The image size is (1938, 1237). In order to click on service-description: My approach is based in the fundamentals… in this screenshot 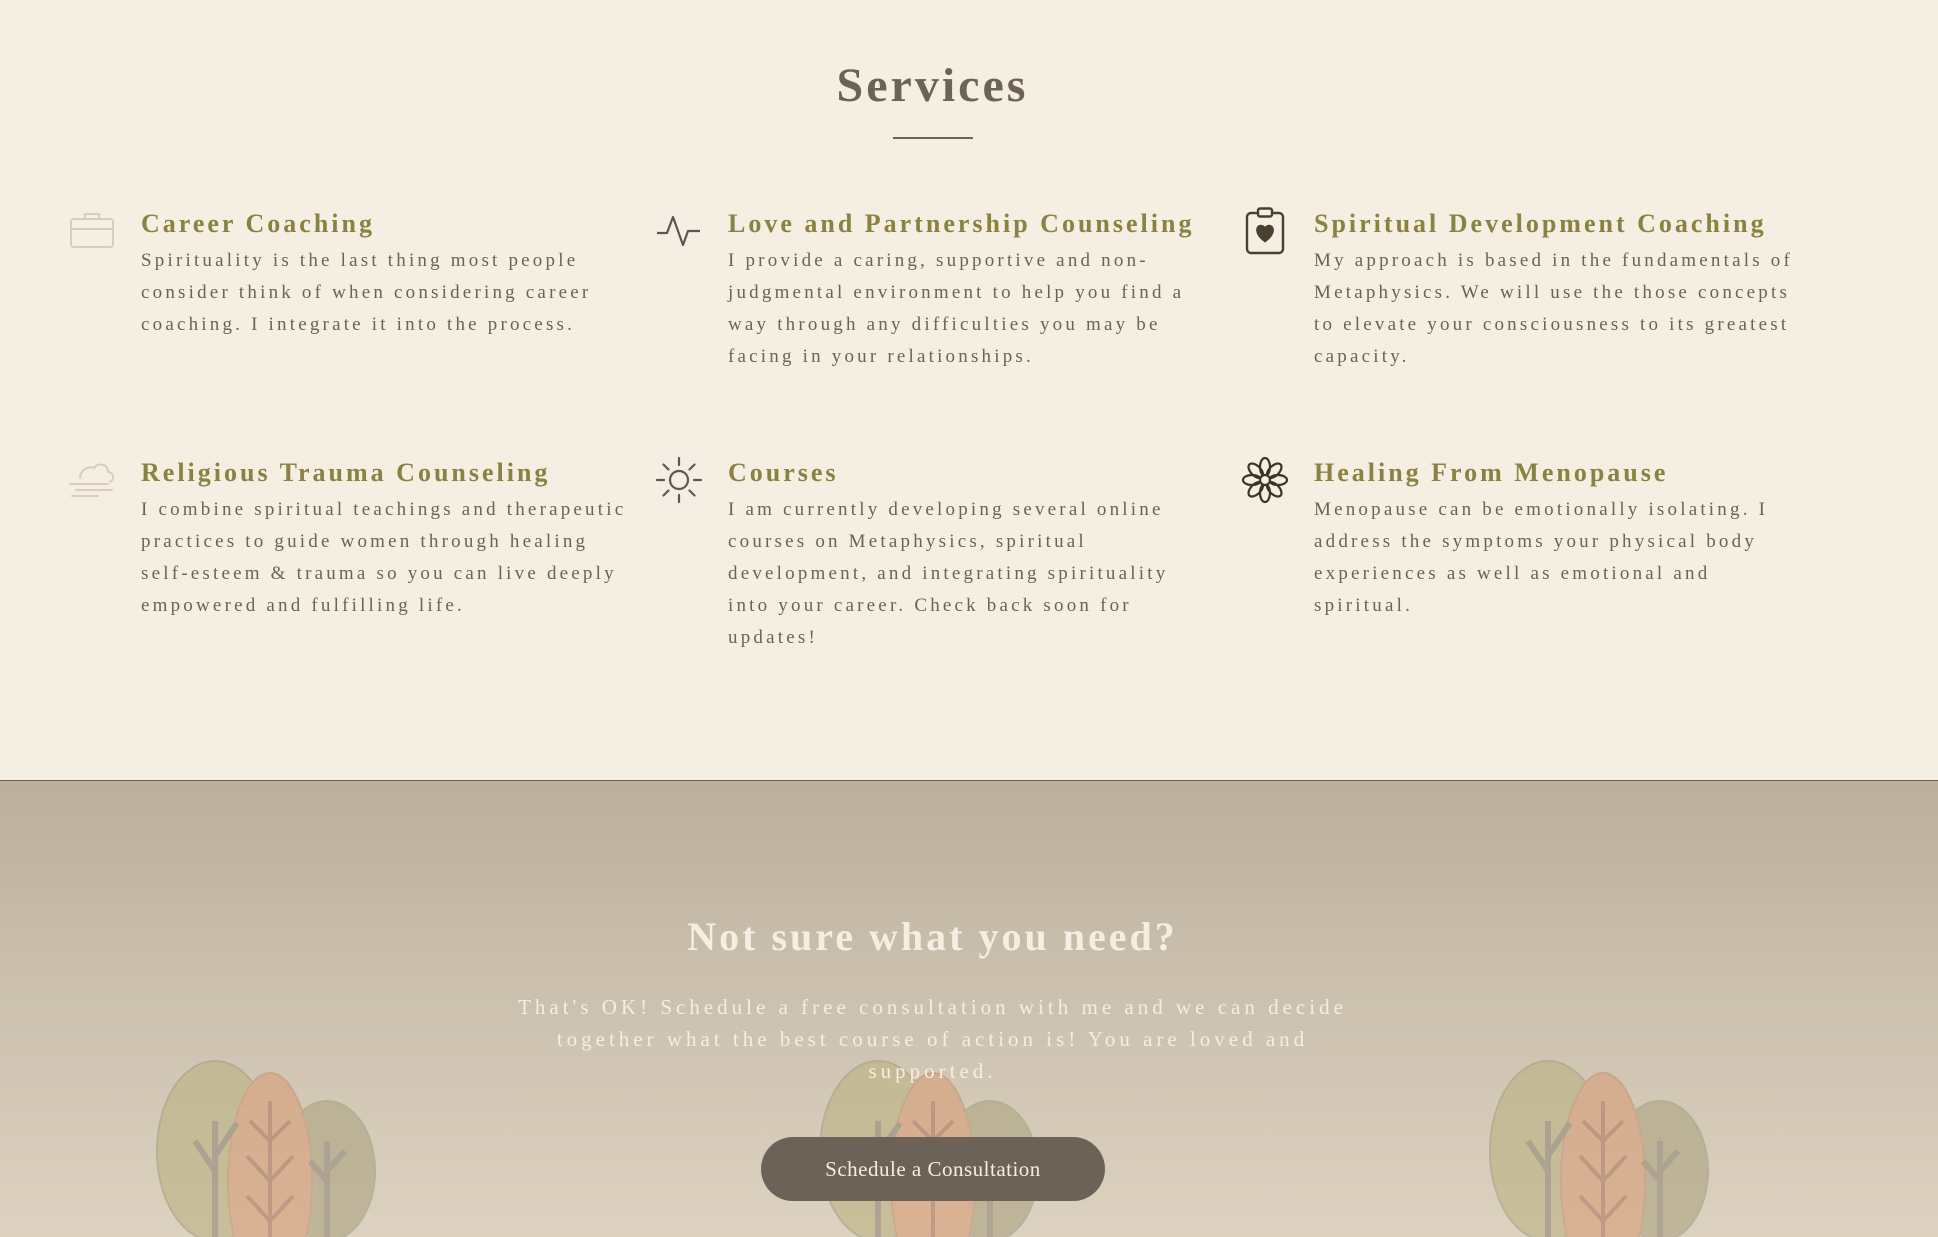, I will do `click(1553, 308)`.